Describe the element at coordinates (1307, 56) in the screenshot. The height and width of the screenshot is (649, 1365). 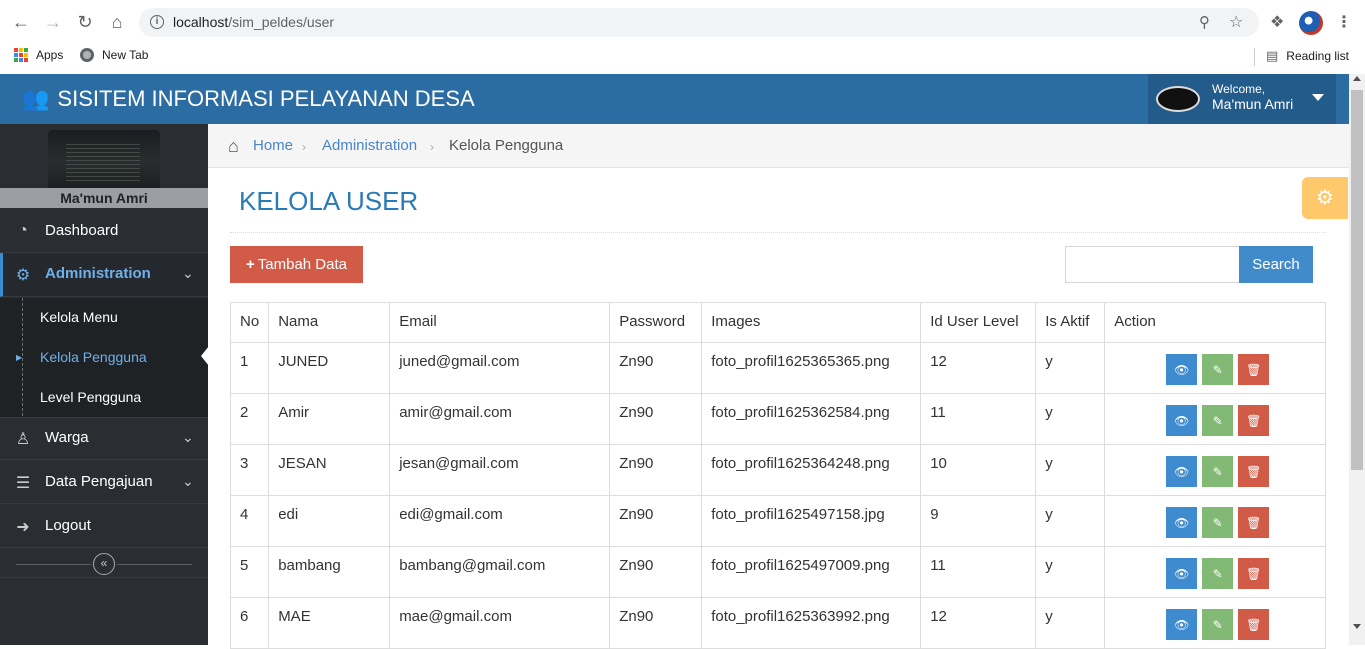
I see `reading-list: ▤ Reading list` at that location.